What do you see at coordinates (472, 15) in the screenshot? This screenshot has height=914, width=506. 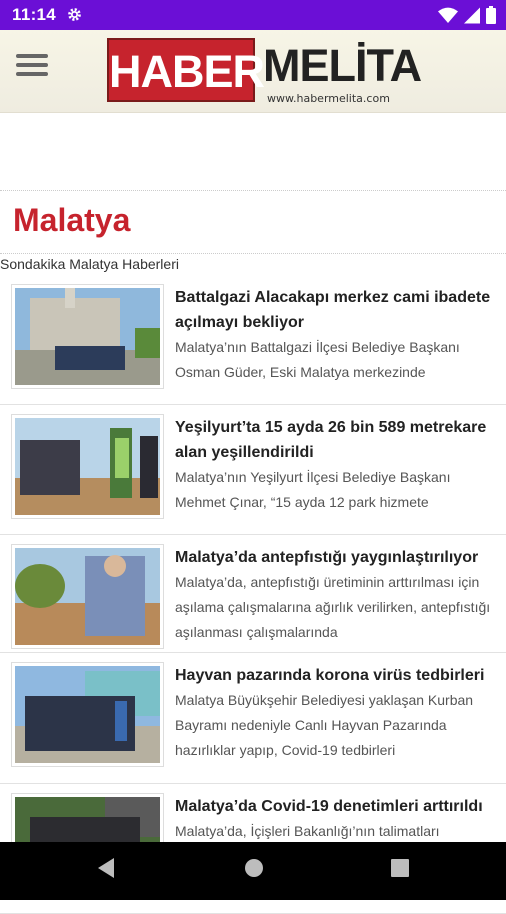 I see `signal-icon` at bounding box center [472, 15].